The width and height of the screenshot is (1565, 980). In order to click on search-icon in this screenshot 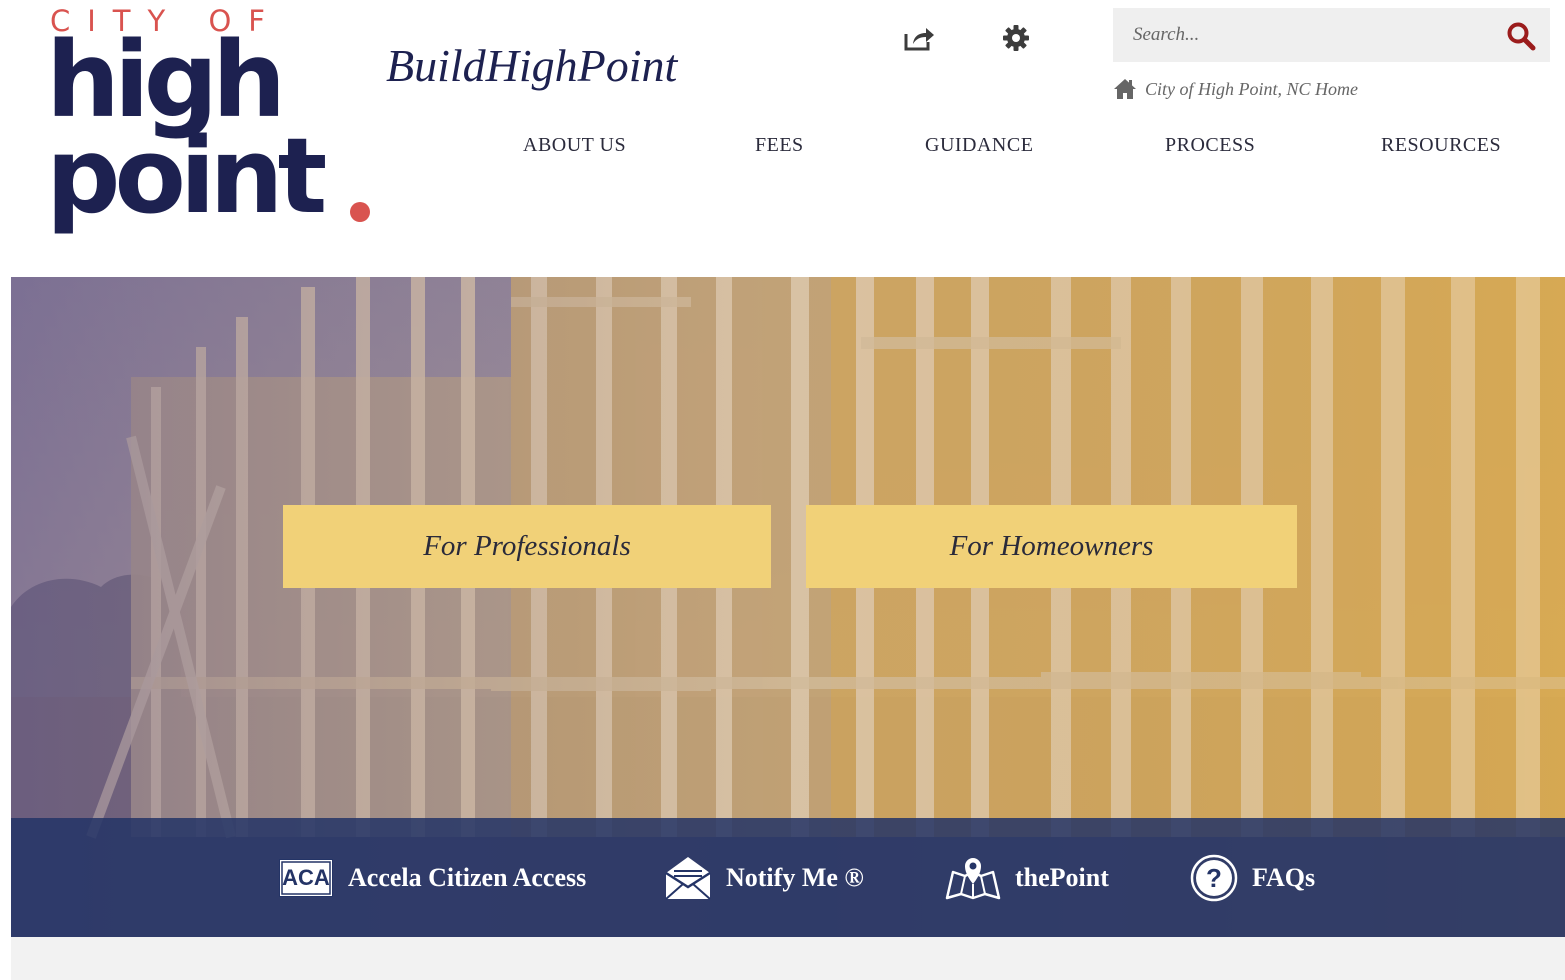, I will do `click(1521, 36)`.